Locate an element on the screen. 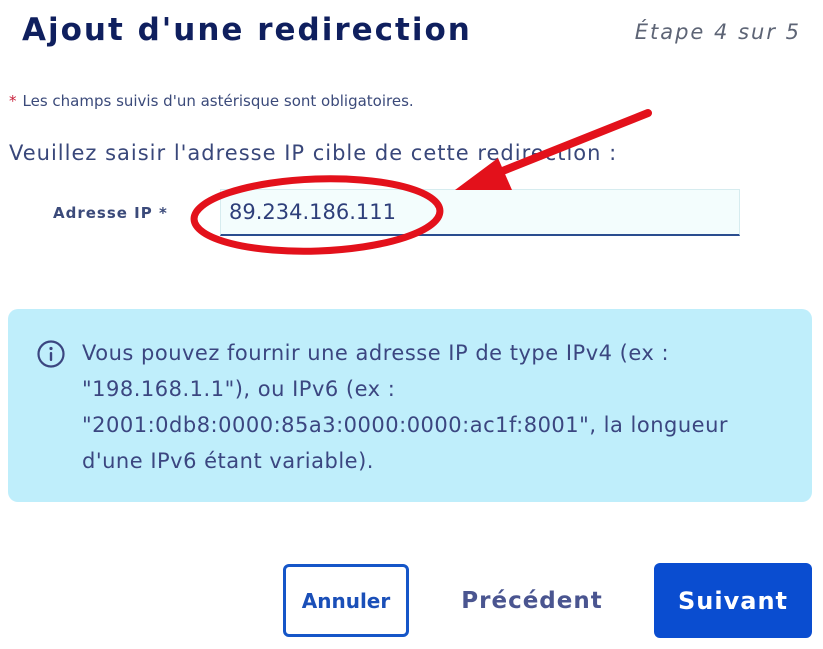 The width and height of the screenshot is (823, 649). previous-button: Précédent is located at coordinates (532, 600).